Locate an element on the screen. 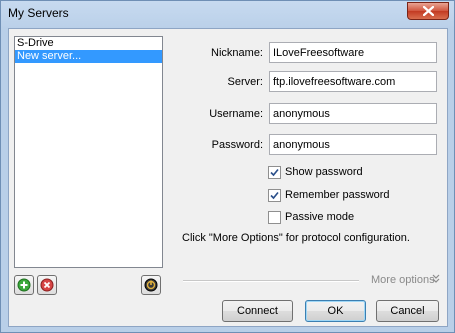 This screenshot has width=455, height=333. add-server-button is located at coordinates (24, 285).